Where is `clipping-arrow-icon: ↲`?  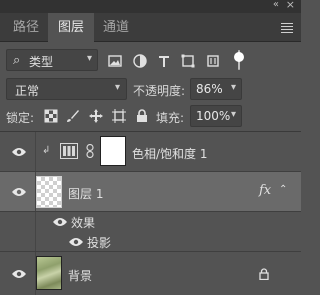 clipping-arrow-icon: ↲ is located at coordinates (46, 150).